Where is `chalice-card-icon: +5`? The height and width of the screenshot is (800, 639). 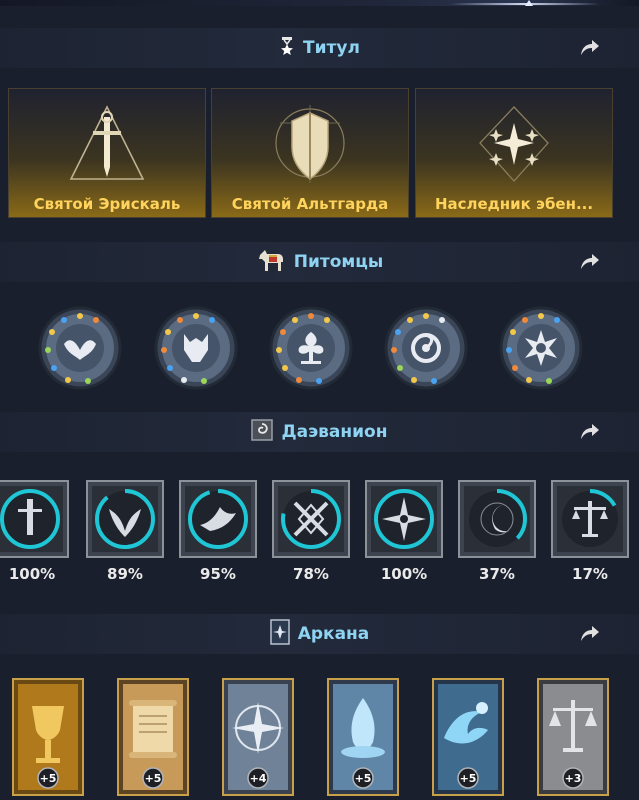 chalice-card-icon: +5 is located at coordinates (48, 737).